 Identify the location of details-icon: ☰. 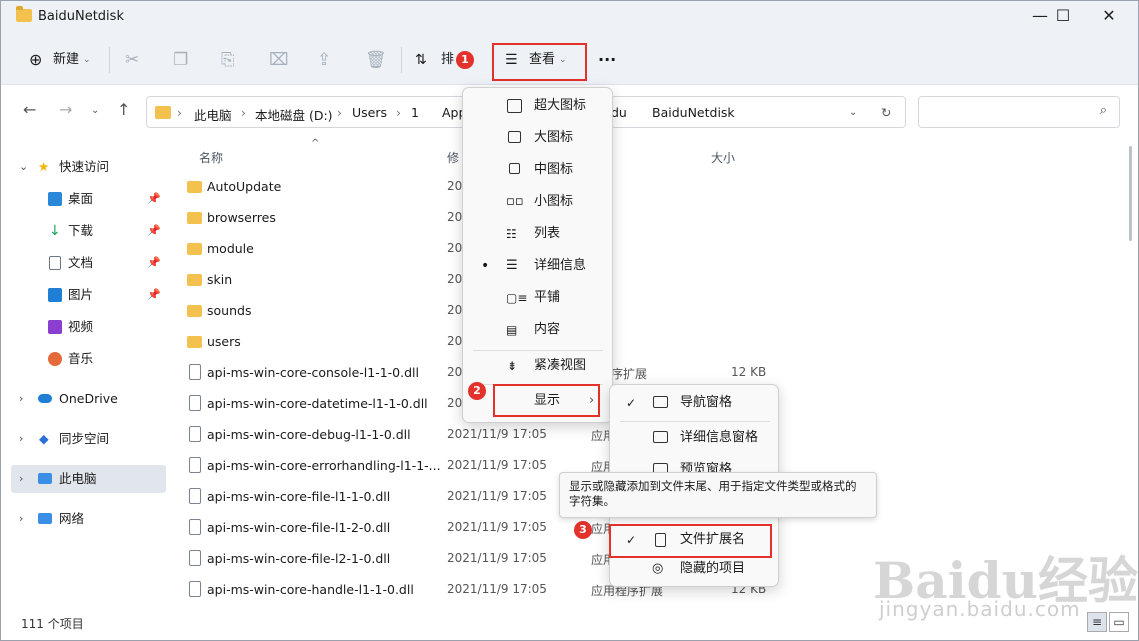
(512, 265).